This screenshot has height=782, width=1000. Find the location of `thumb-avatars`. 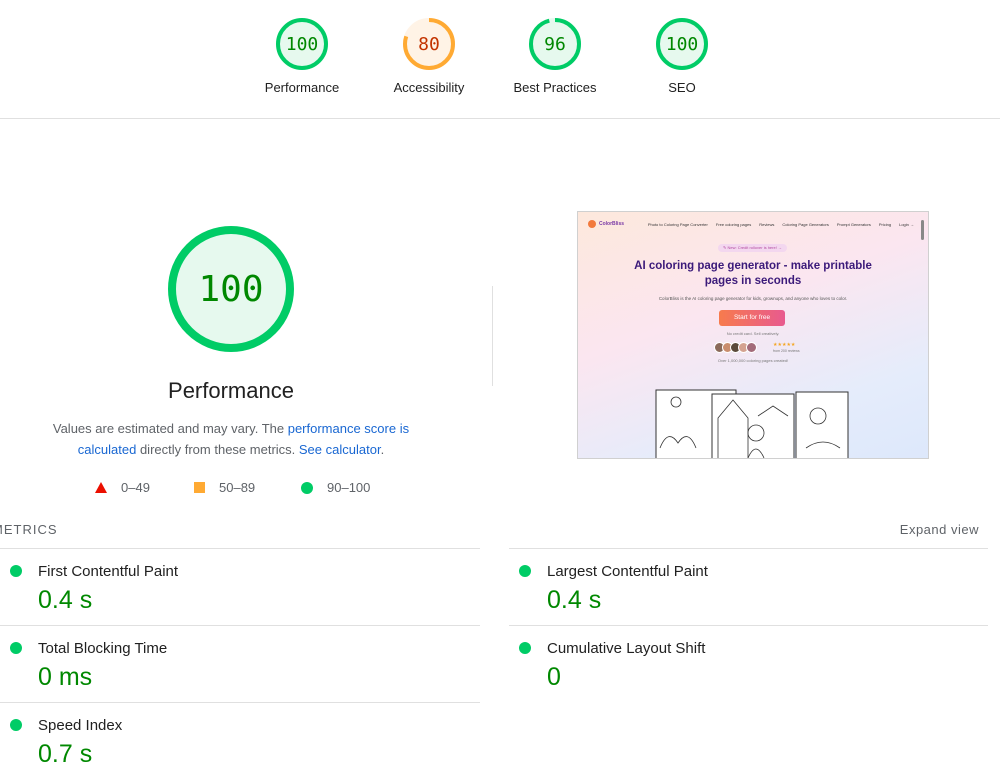

thumb-avatars is located at coordinates (735, 347).